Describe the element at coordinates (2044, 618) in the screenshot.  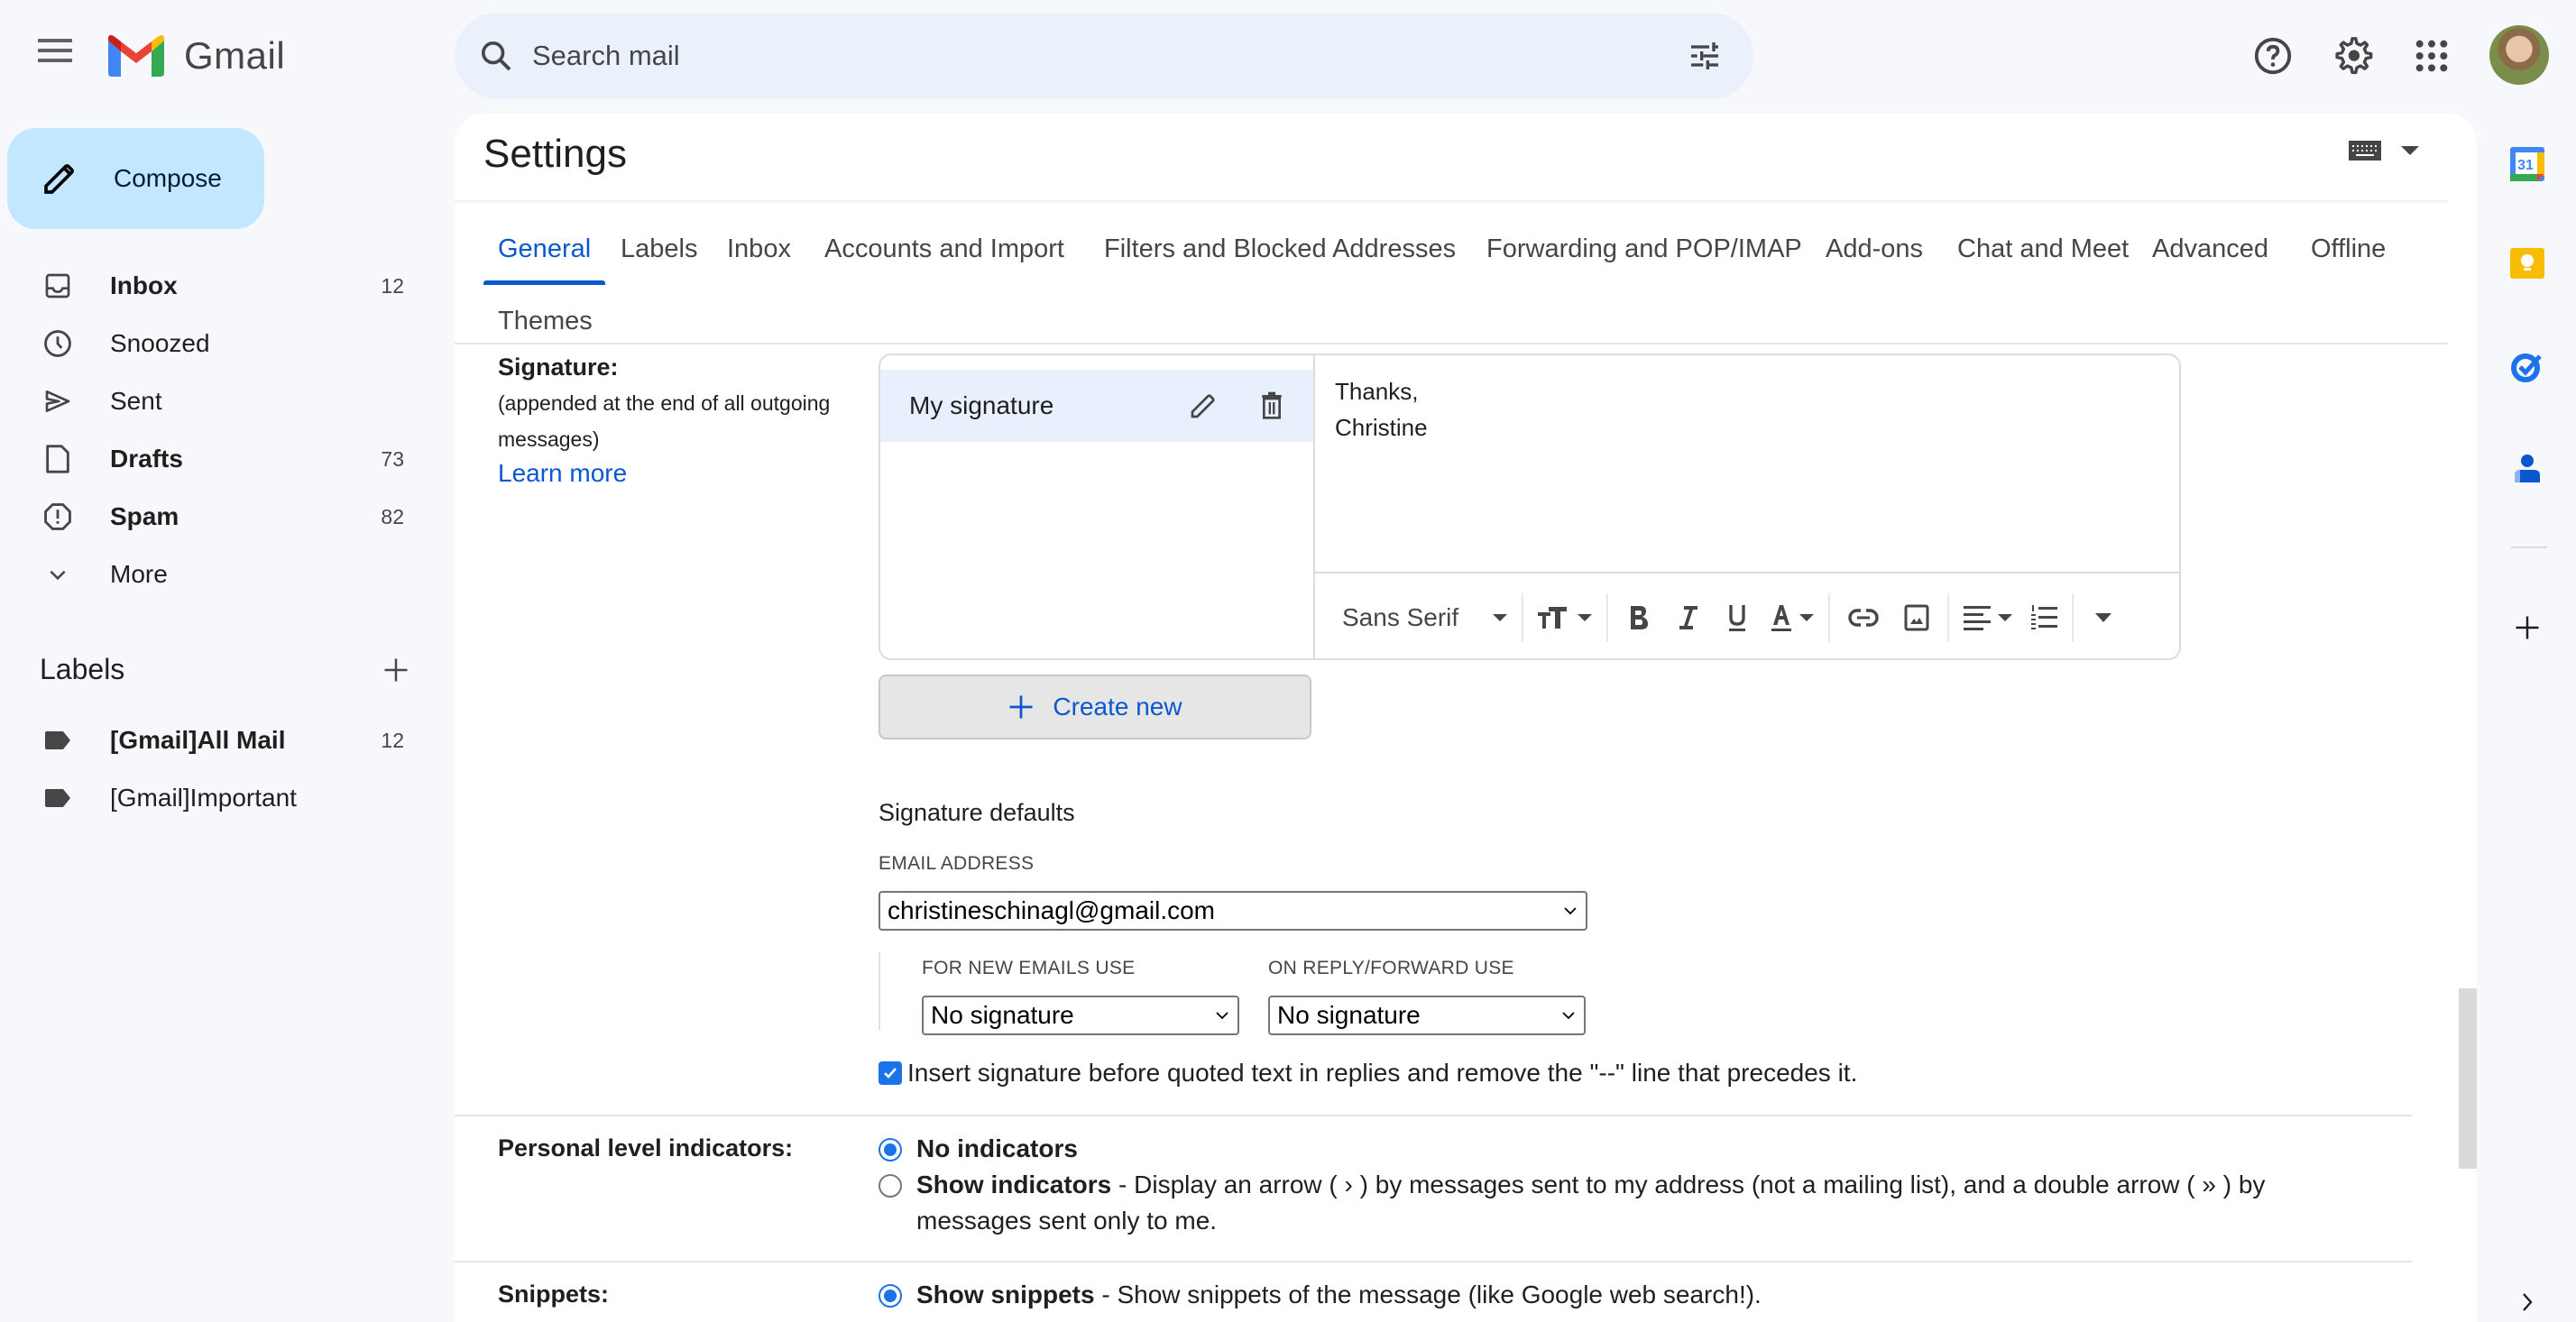
I see `numbered-list-button` at that location.